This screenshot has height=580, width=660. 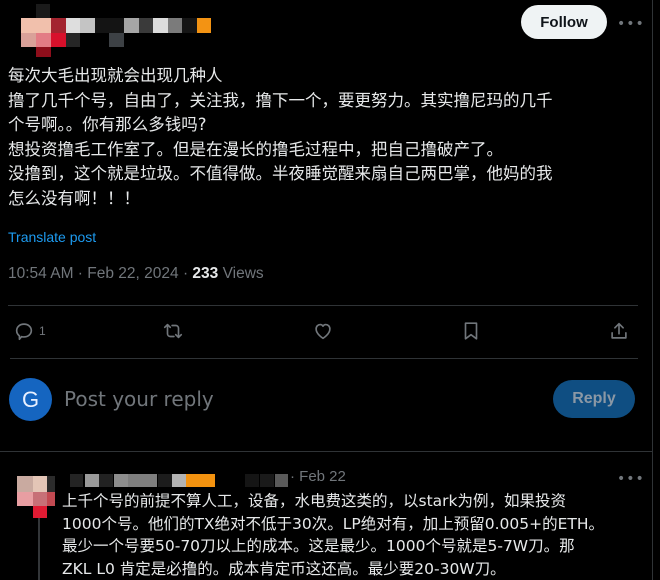 I want to click on post-line: 个号啊。。你有那么多钱吗?, so click(x=107, y=124).